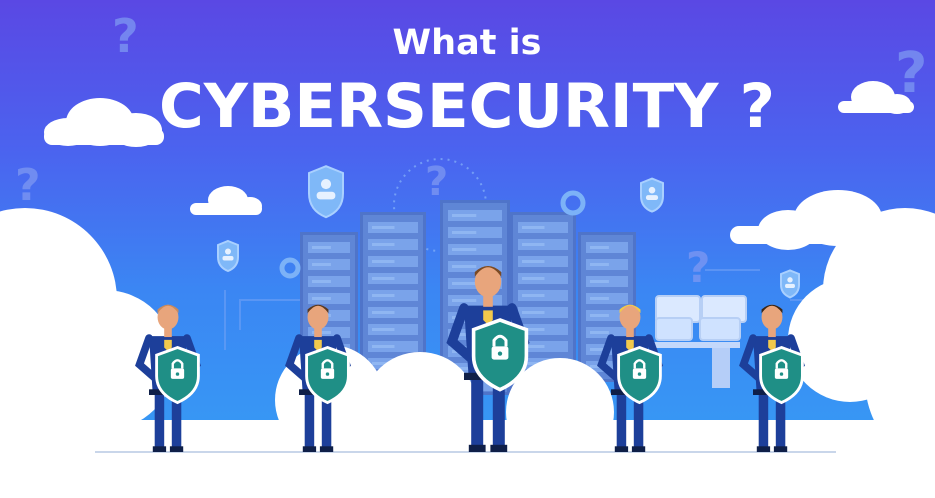  Describe the element at coordinates (467, 43) in the screenshot. I see `title-line-1: What is` at that location.